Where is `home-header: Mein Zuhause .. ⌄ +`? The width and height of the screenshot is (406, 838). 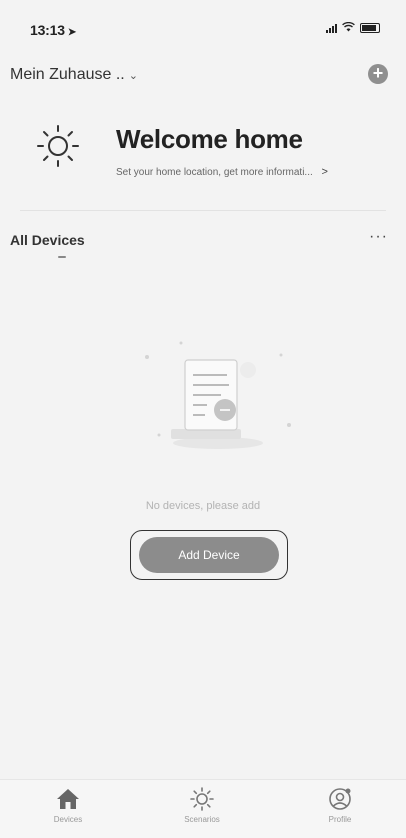
home-header: Mein Zuhause .. ⌄ + is located at coordinates (203, 75).